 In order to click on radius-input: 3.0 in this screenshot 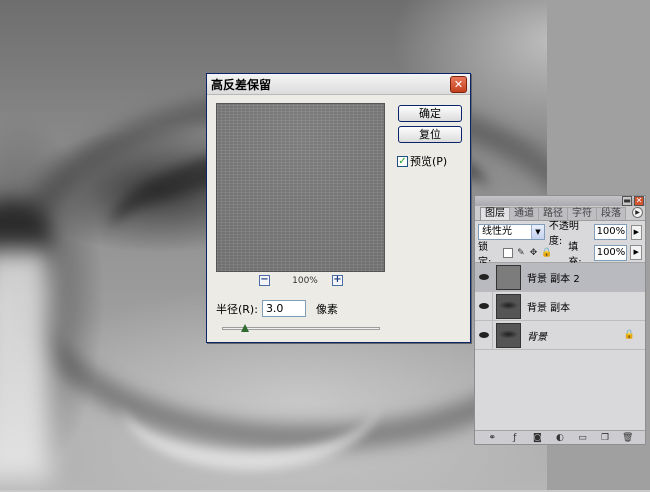, I will do `click(283, 308)`.